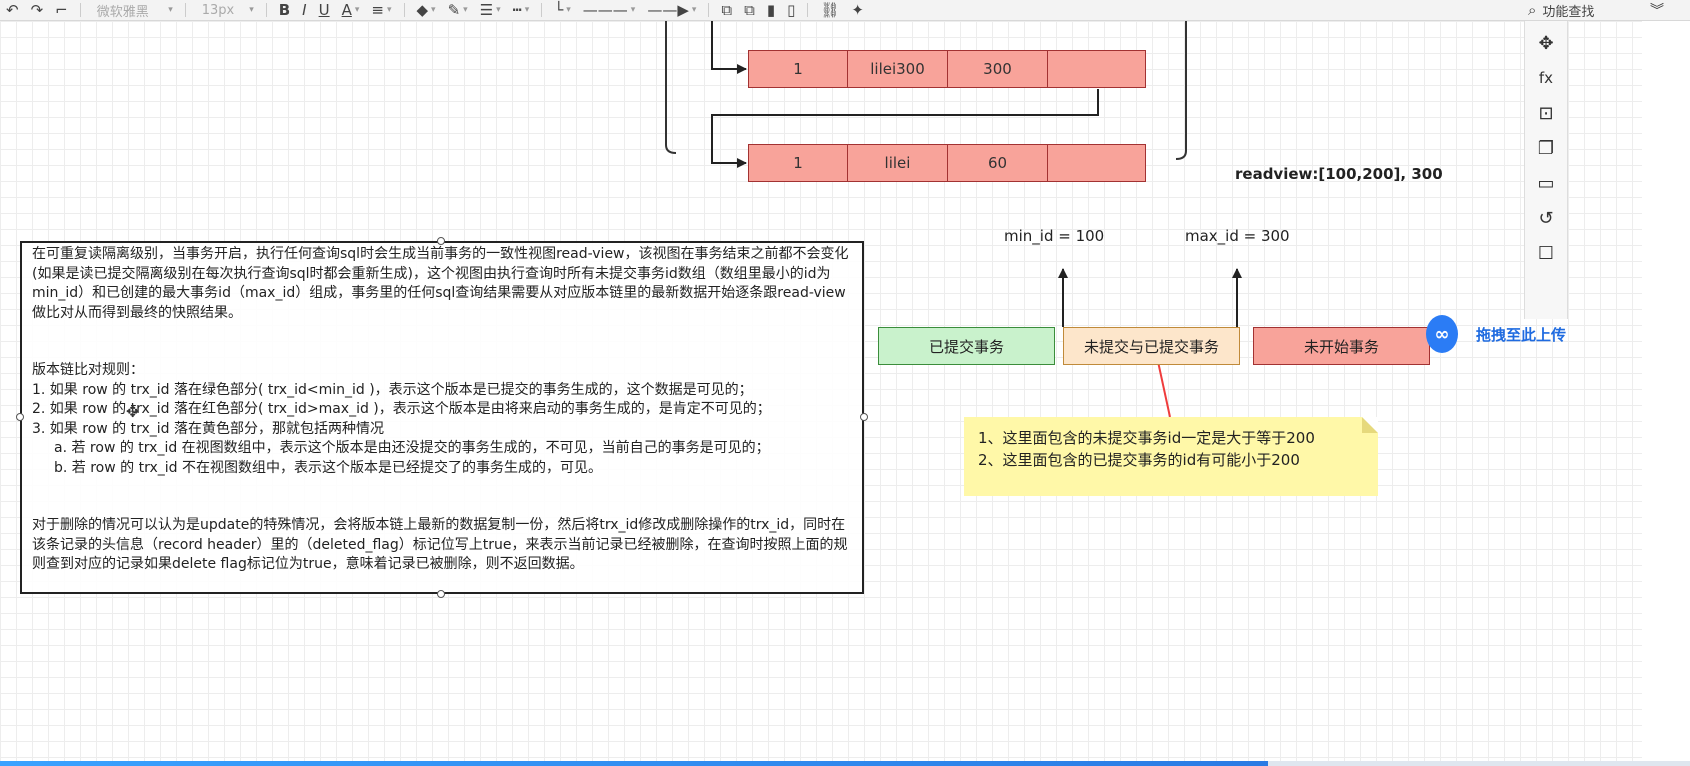  What do you see at coordinates (61, 10) in the screenshot?
I see `format-painter-button: ⌐` at bounding box center [61, 10].